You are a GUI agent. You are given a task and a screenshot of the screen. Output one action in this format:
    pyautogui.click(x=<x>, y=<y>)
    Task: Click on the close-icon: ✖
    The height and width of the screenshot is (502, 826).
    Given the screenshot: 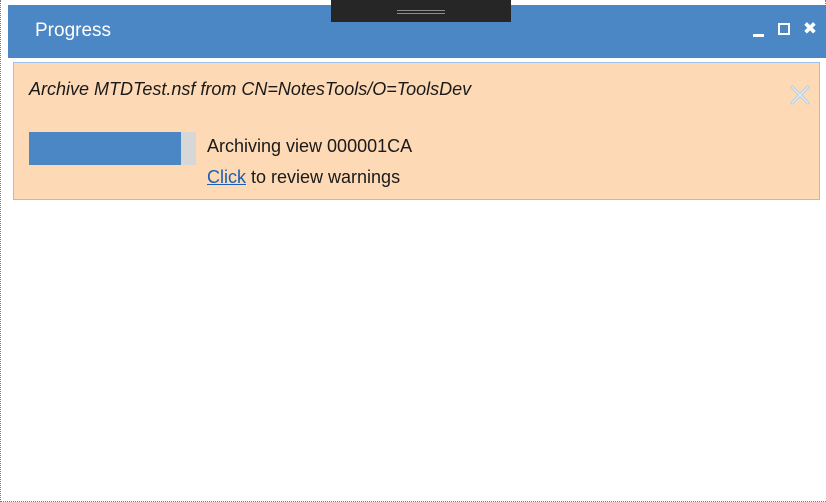 What is the action you would take?
    pyautogui.click(x=810, y=29)
    